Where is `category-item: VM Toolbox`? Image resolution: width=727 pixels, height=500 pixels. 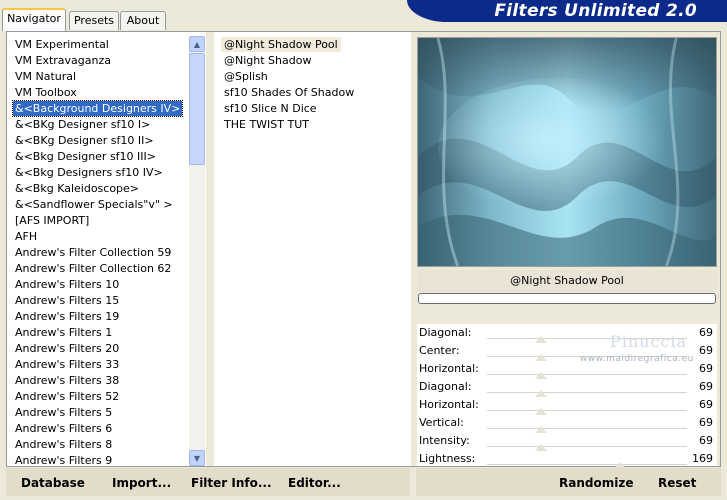 category-item: VM Toolbox is located at coordinates (46, 92).